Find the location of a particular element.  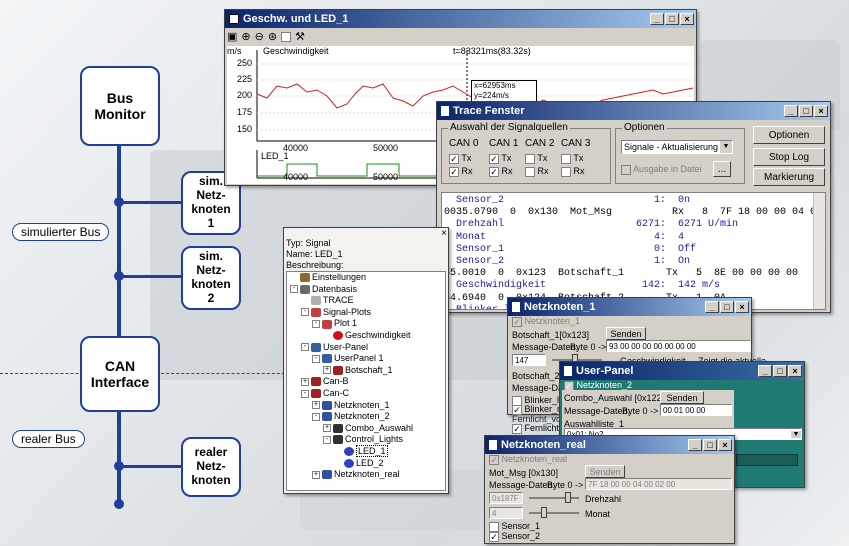

nkreal-slider2-thumb is located at coordinates (544, 512).